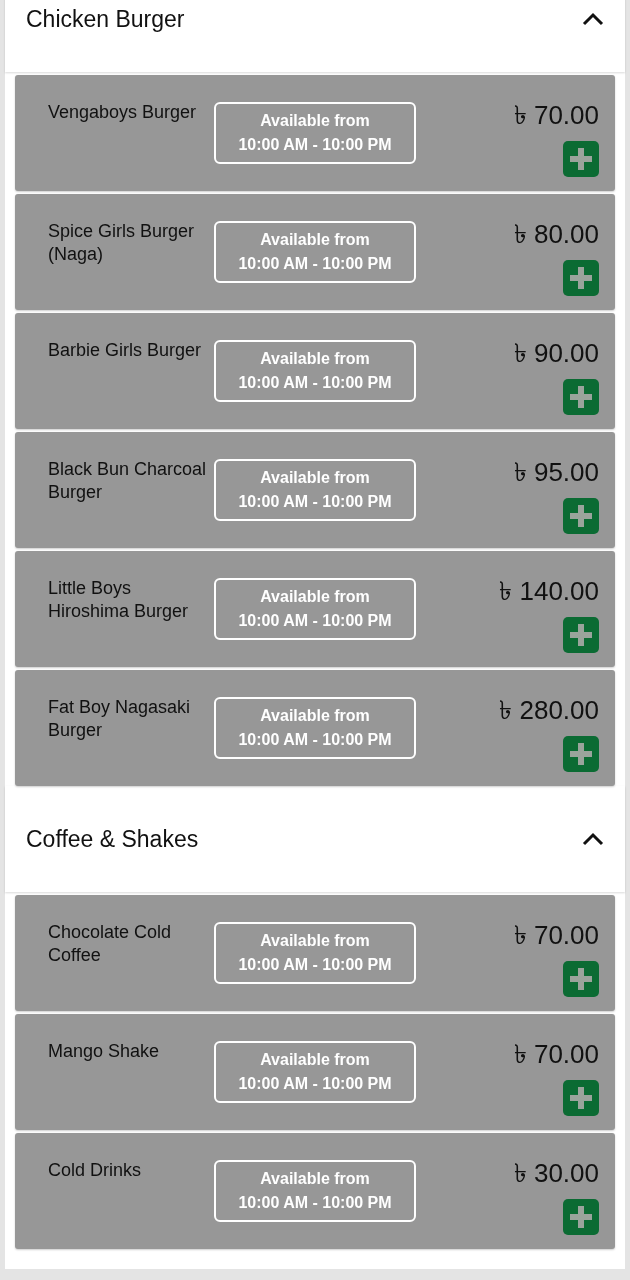 The width and height of the screenshot is (630, 1280). I want to click on section-title: Coffee & Shakes, so click(112, 839).